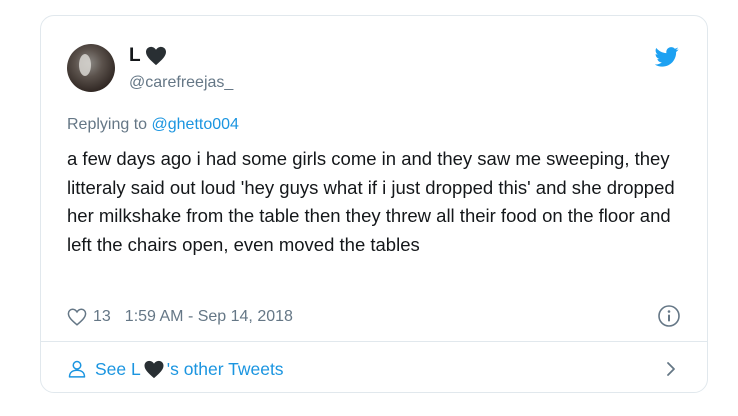 The width and height of the screenshot is (738, 416). What do you see at coordinates (374, 341) in the screenshot?
I see `divider` at bounding box center [374, 341].